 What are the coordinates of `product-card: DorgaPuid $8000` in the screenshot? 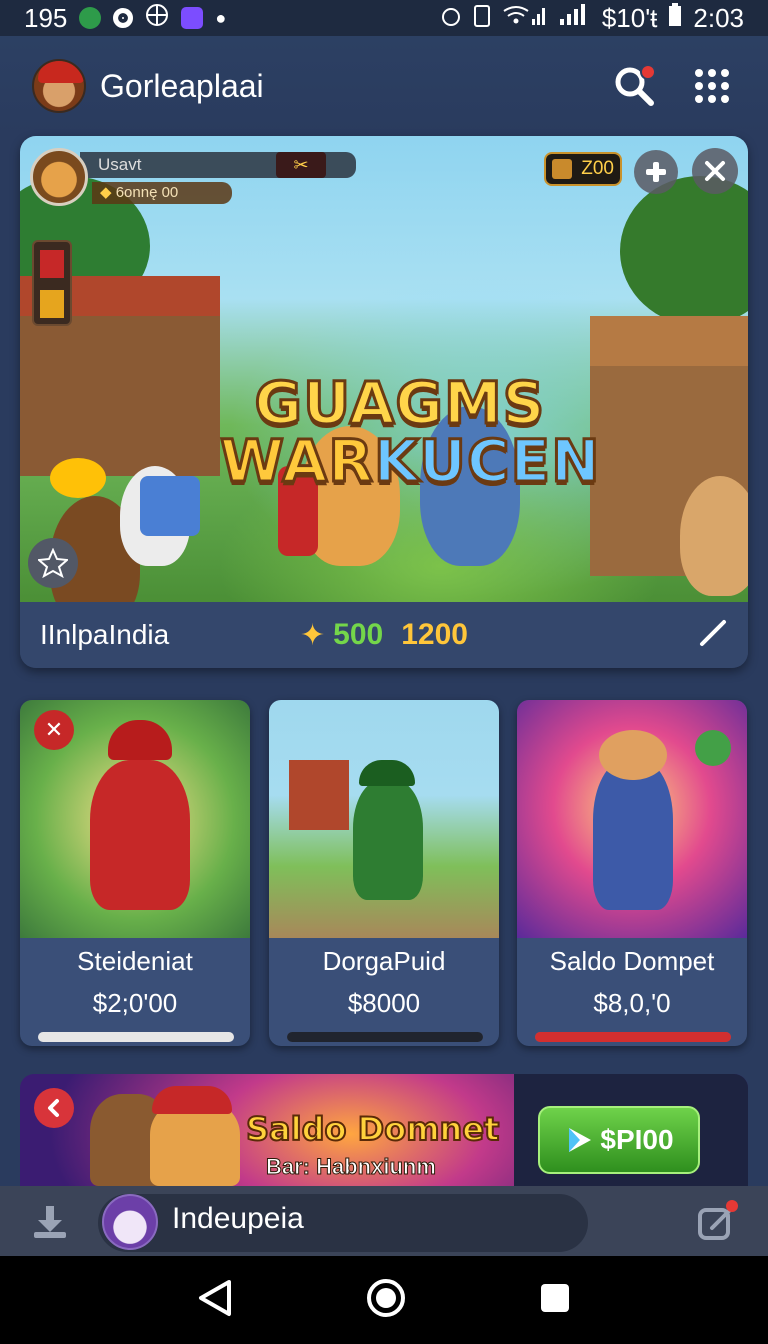 It's located at (384, 873).